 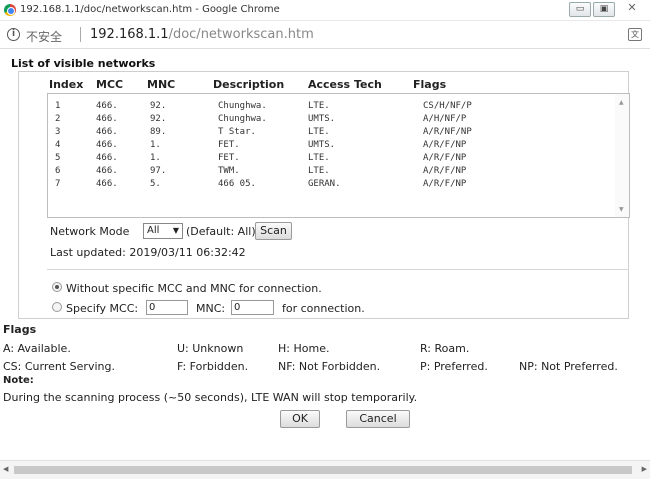 I want to click on cell-index: 4, so click(x=58, y=145).